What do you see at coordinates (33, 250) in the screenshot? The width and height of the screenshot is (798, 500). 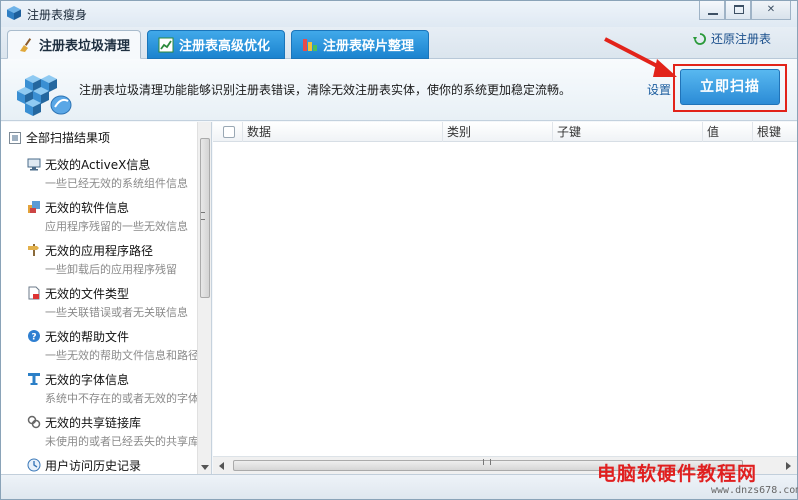 I see `app-path-icon` at bounding box center [33, 250].